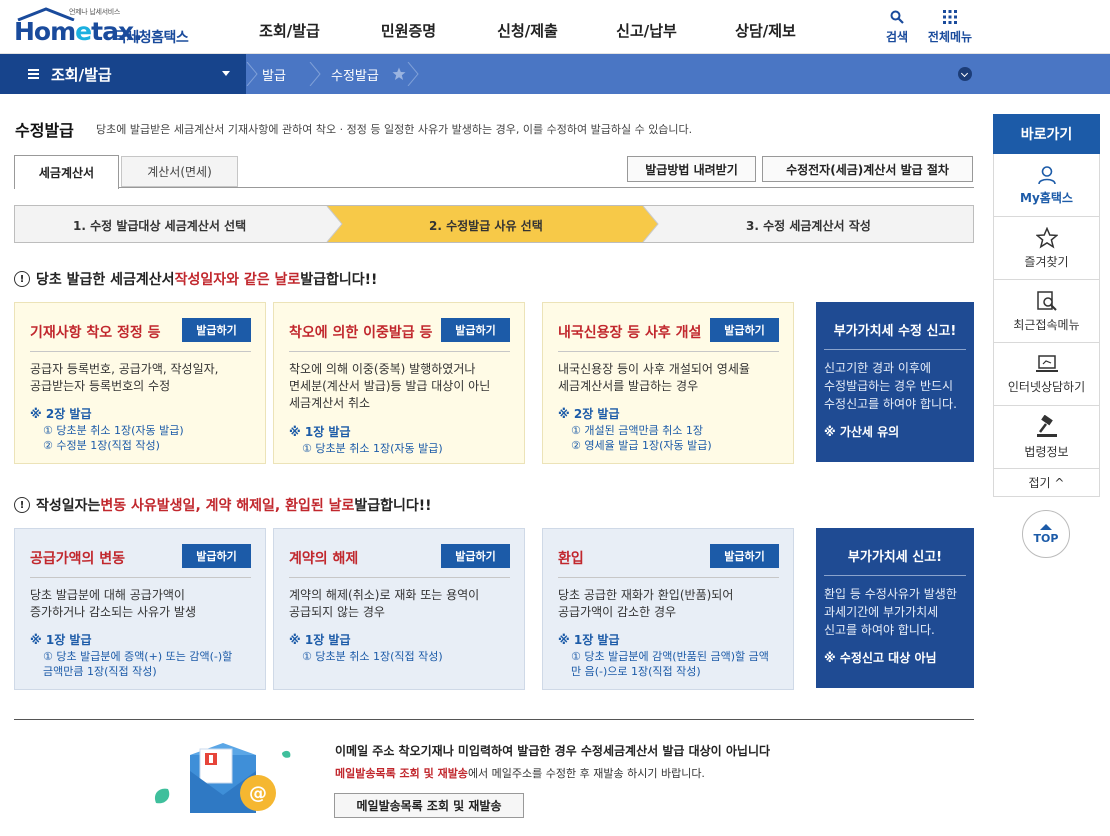 This screenshot has height=836, width=1110. Describe the element at coordinates (654, 377) in the screenshot. I see `card-description: 내국신용장 등이 사후 개설되어 영세율 세금계산서를 발급하는 경우` at that location.